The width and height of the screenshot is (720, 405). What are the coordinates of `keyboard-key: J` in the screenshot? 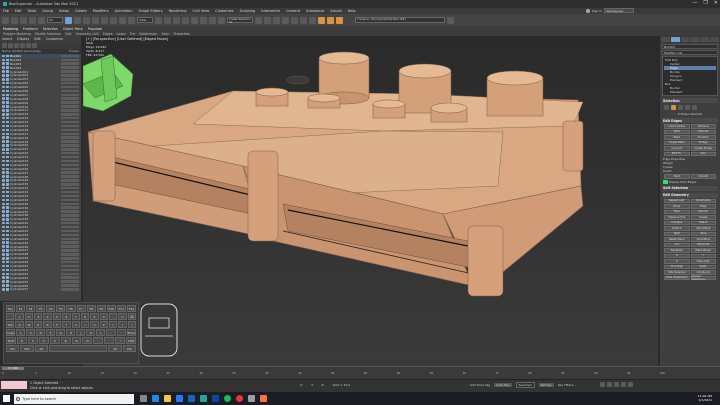 It's located at (81, 332).